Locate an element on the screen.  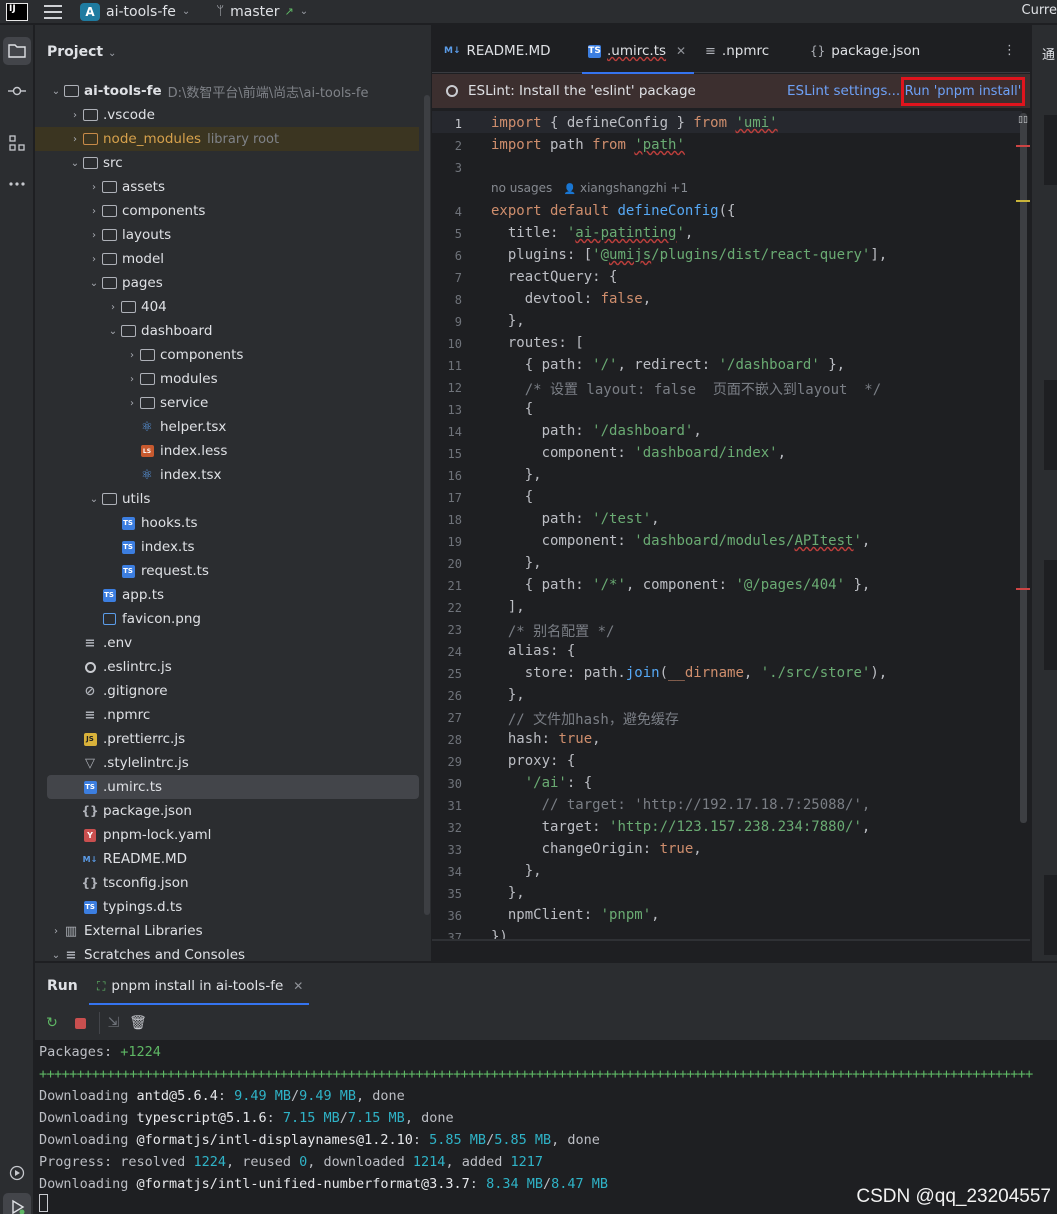
tree-item: › layouts is located at coordinates (227, 235).